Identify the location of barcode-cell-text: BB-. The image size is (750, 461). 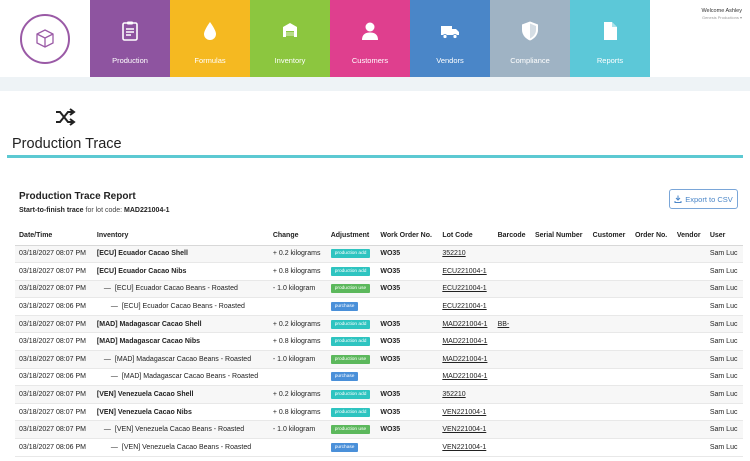
(504, 324).